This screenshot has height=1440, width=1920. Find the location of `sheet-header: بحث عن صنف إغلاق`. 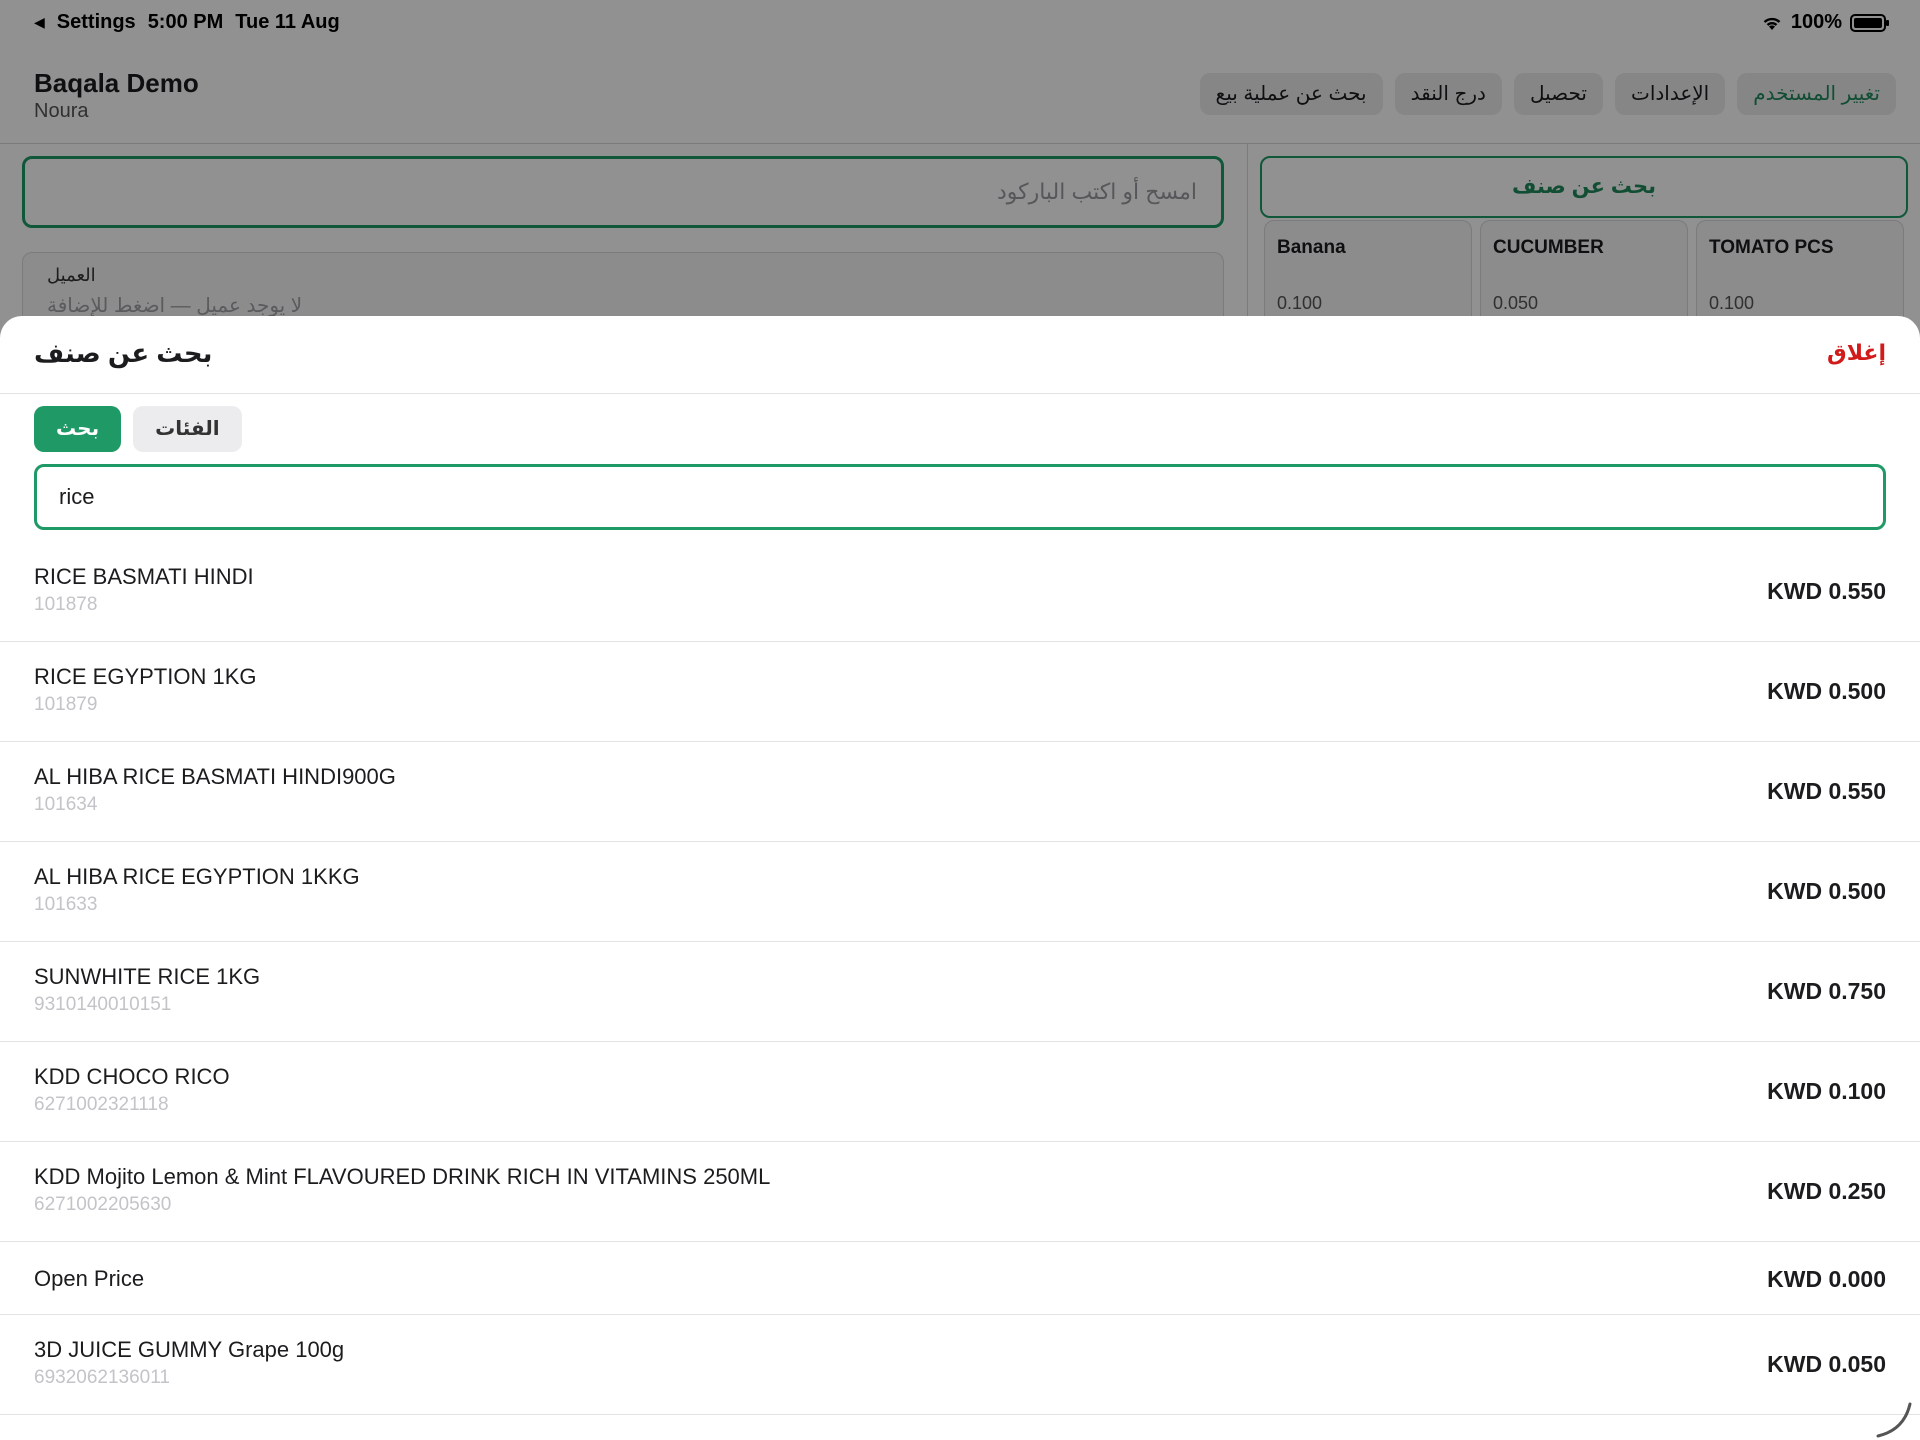

sheet-header: بحث عن صنف إغلاق is located at coordinates (960, 355).